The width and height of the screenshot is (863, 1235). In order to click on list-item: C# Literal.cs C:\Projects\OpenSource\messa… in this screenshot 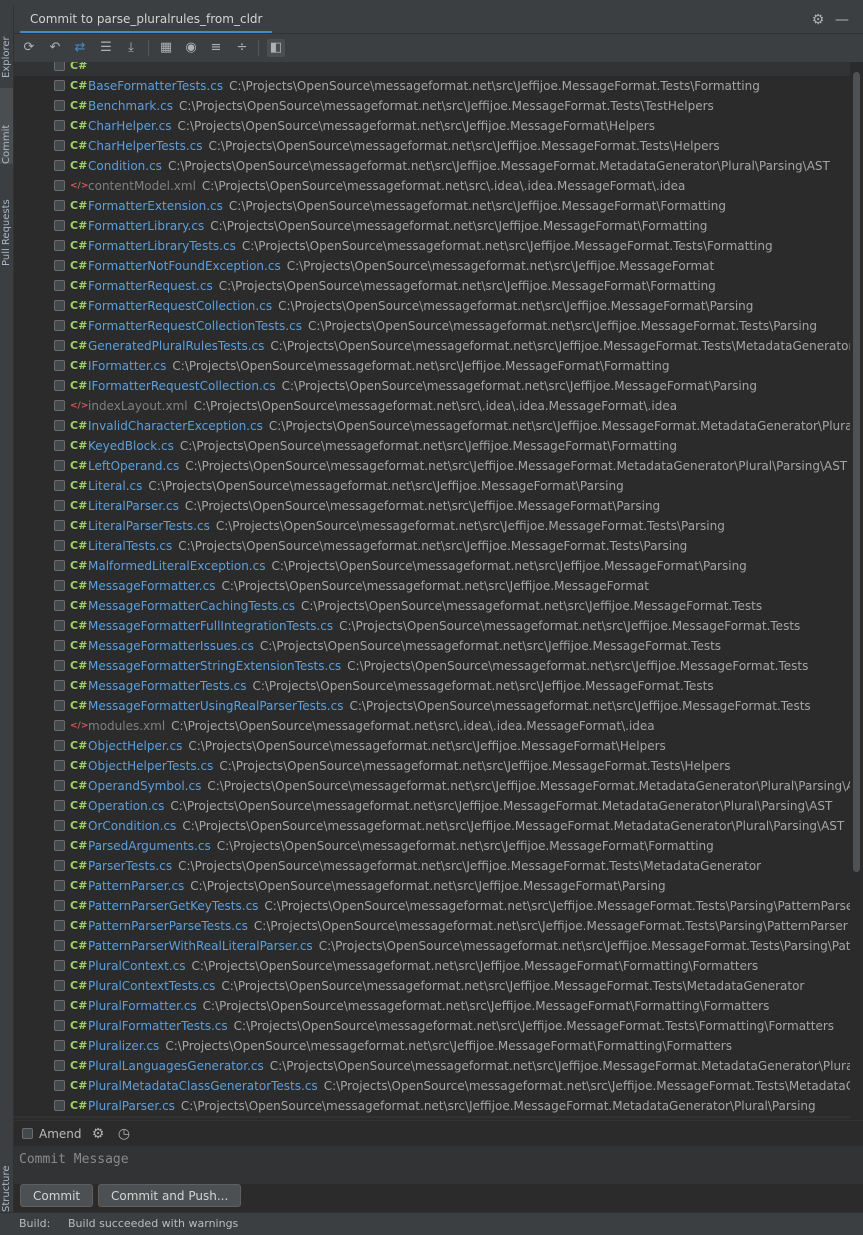, I will do `click(432, 486)`.